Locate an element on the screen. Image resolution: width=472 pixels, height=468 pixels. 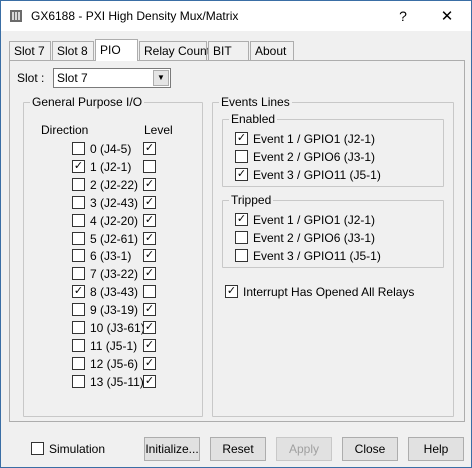
gpio-row: 6 (J3-1) ✓ is located at coordinates (113, 256).